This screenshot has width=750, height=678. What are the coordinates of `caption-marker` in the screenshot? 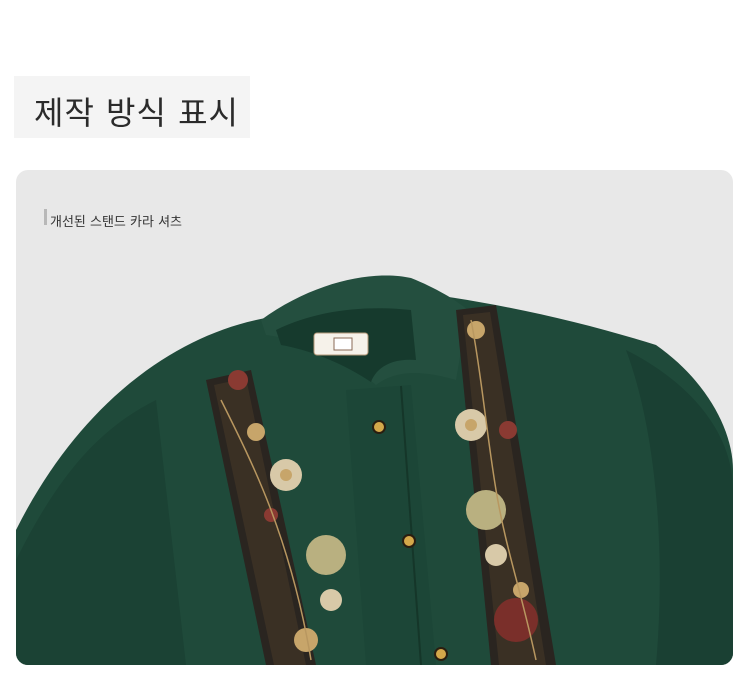 It's located at (45, 217).